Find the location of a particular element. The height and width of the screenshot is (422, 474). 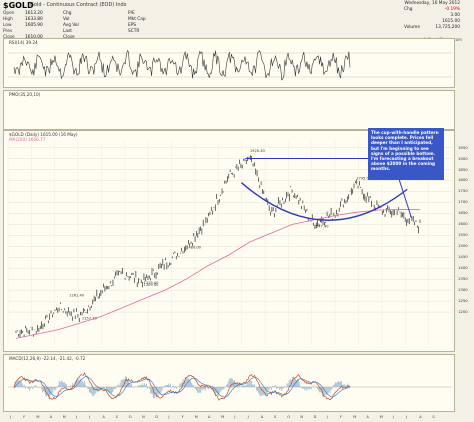

rsi-line is located at coordinates (182, 65).